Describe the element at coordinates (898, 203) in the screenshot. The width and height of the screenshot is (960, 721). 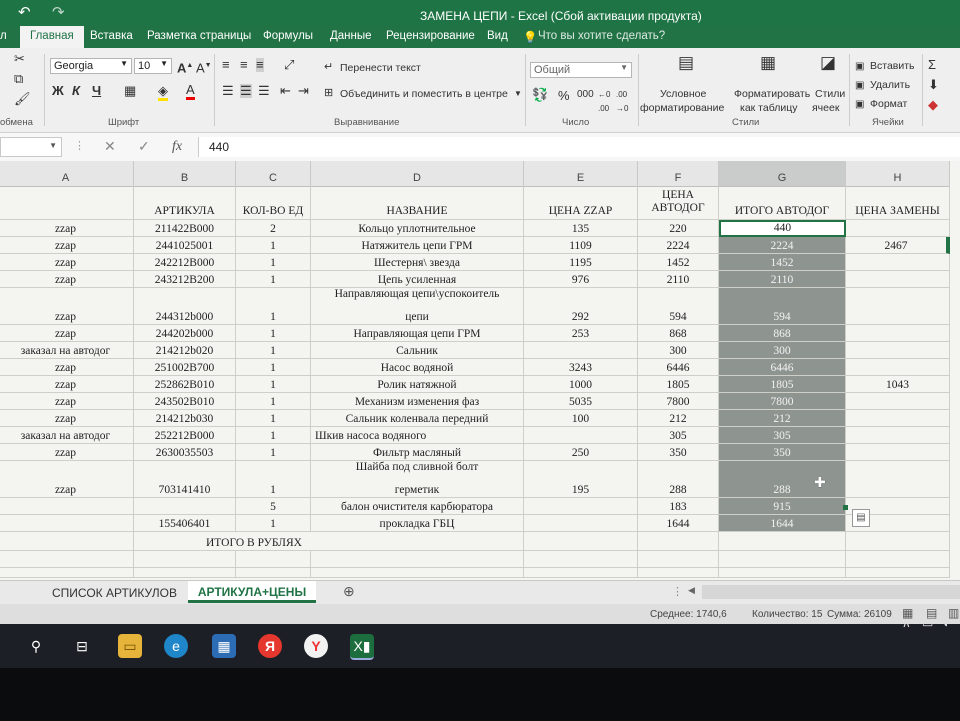
I see `header-h: ЦЕНА ЗАМЕНЫ` at that location.